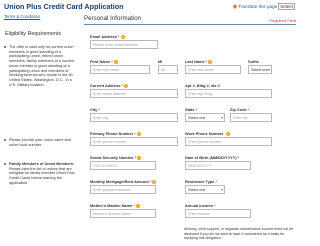 The height and width of the screenshot is (246, 320). Describe the element at coordinates (251, 117) in the screenshot. I see `zip-field` at that location.